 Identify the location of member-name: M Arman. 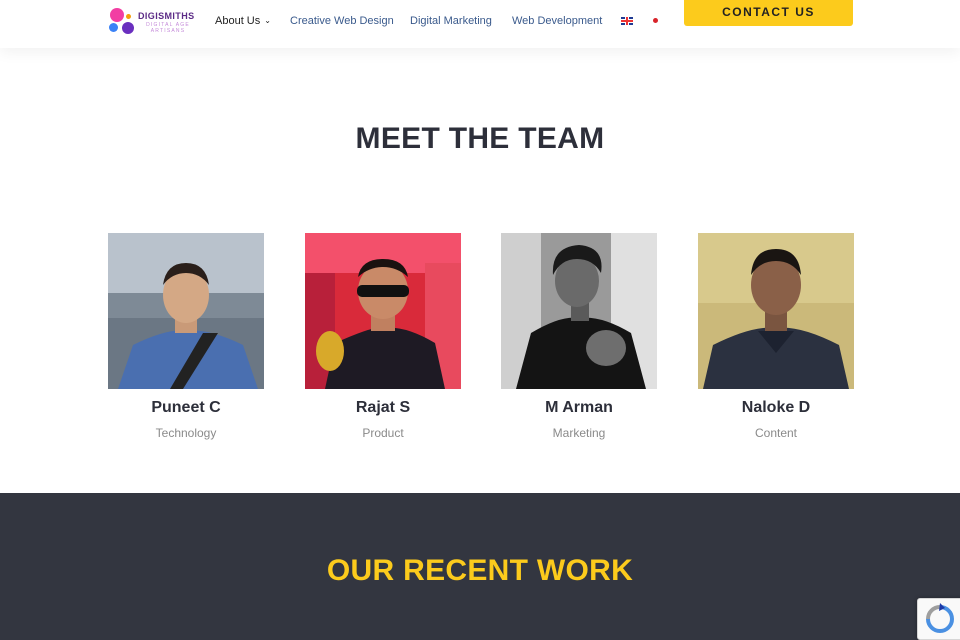
(579, 407).